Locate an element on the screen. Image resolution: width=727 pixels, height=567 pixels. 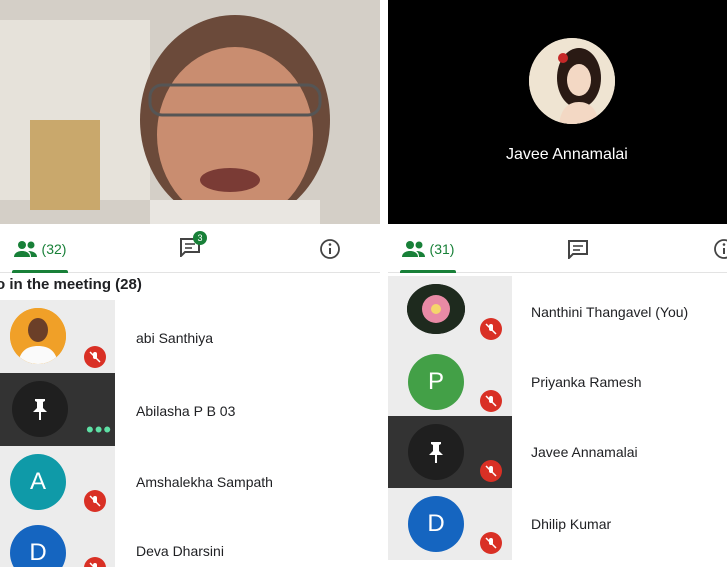
list-item: Nanthini Thangavel (You) is located at coordinates (557, 311).